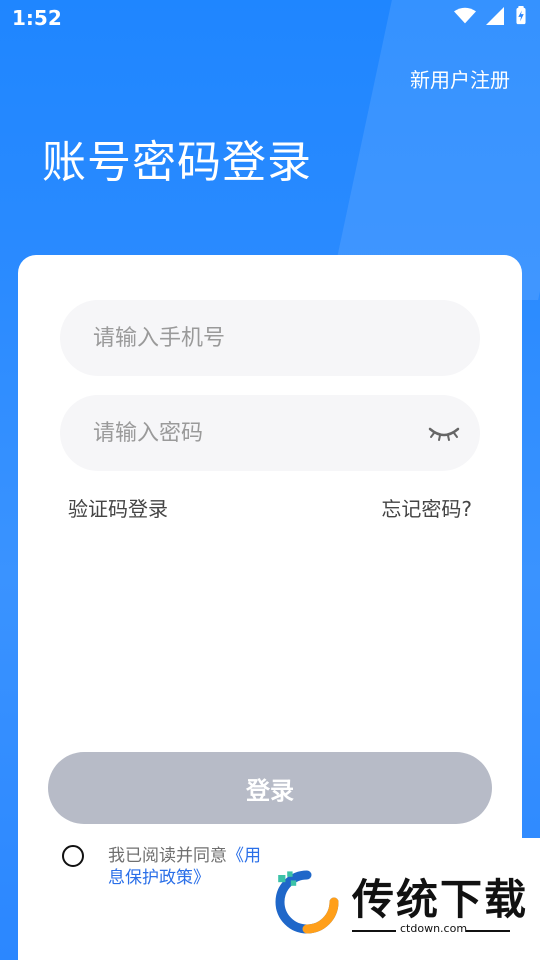 The image size is (540, 960). Describe the element at coordinates (184, 867) in the screenshot. I see `agreement-text: 我已阅读并同意《用 息保护政策》` at that location.